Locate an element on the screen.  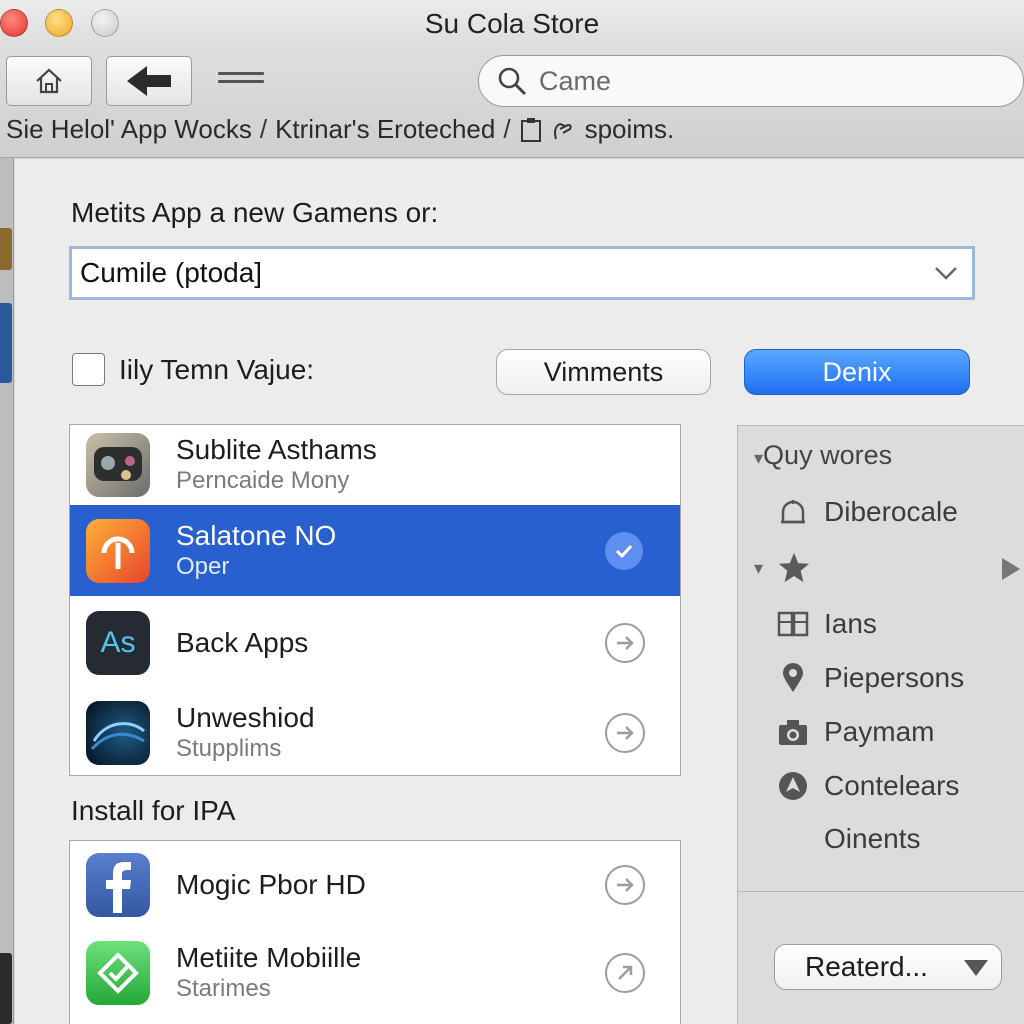
list-item: As Back Apps is located at coordinates (375, 643).